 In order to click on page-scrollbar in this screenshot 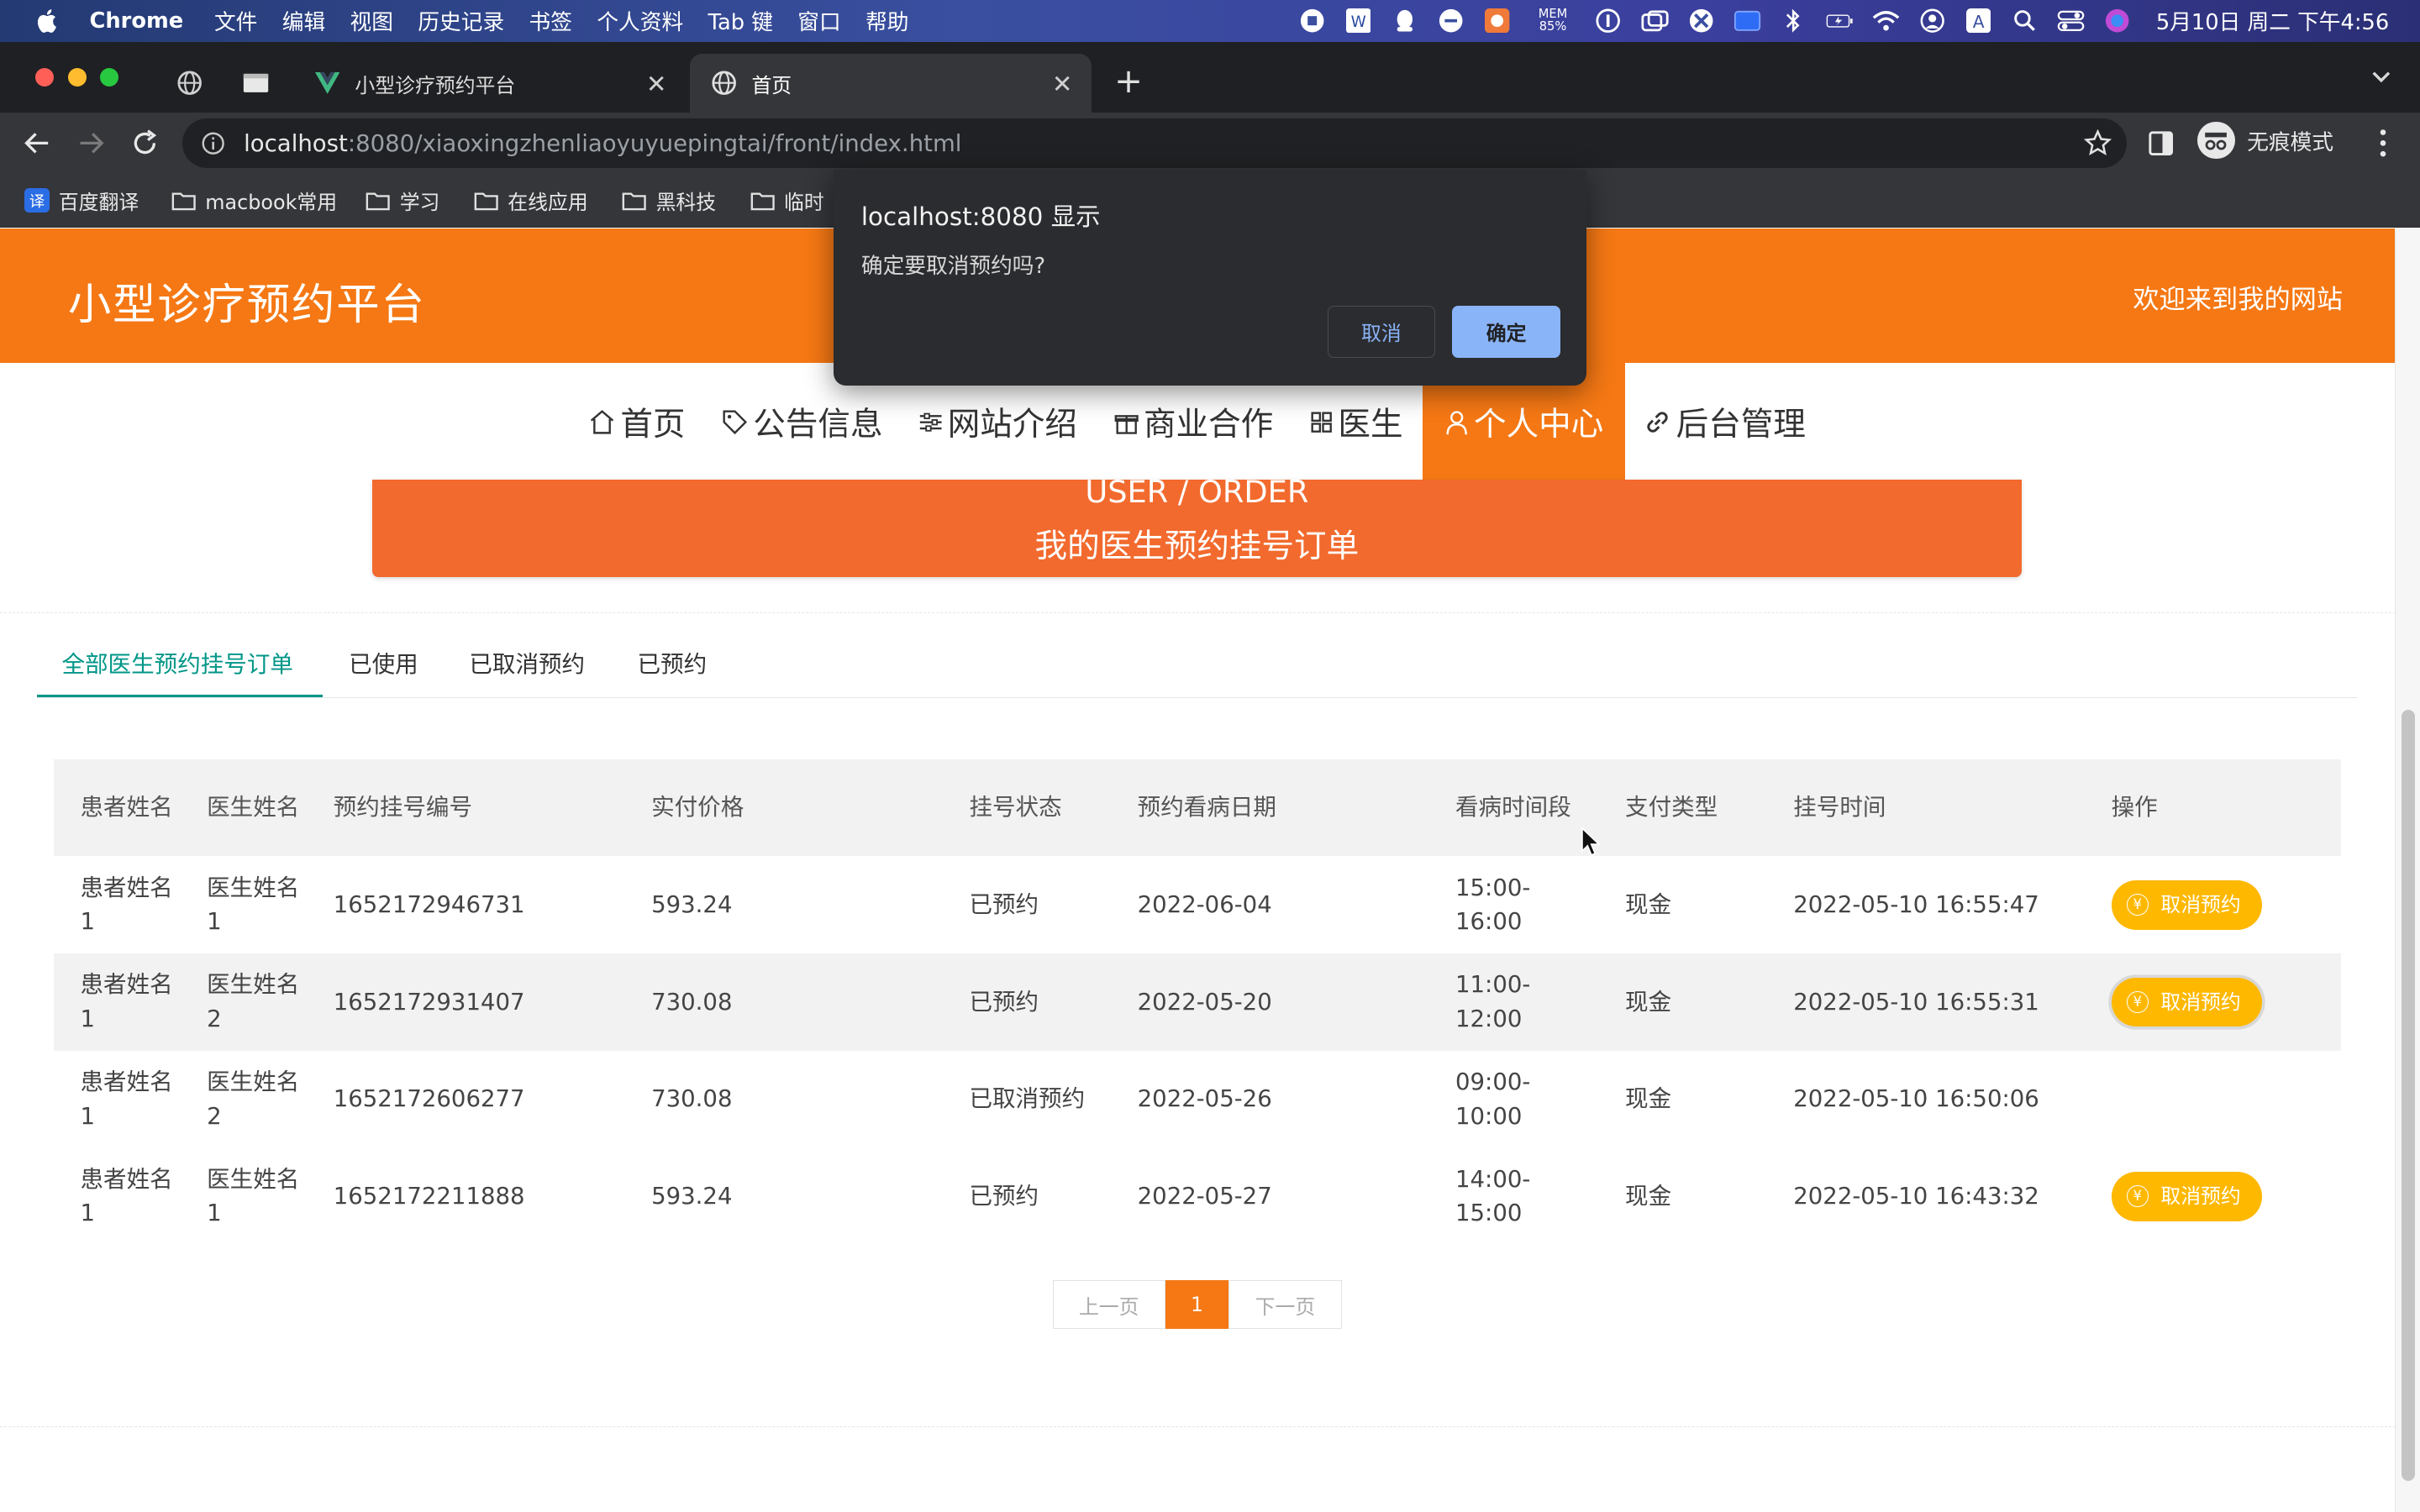, I will do `click(2407, 870)`.